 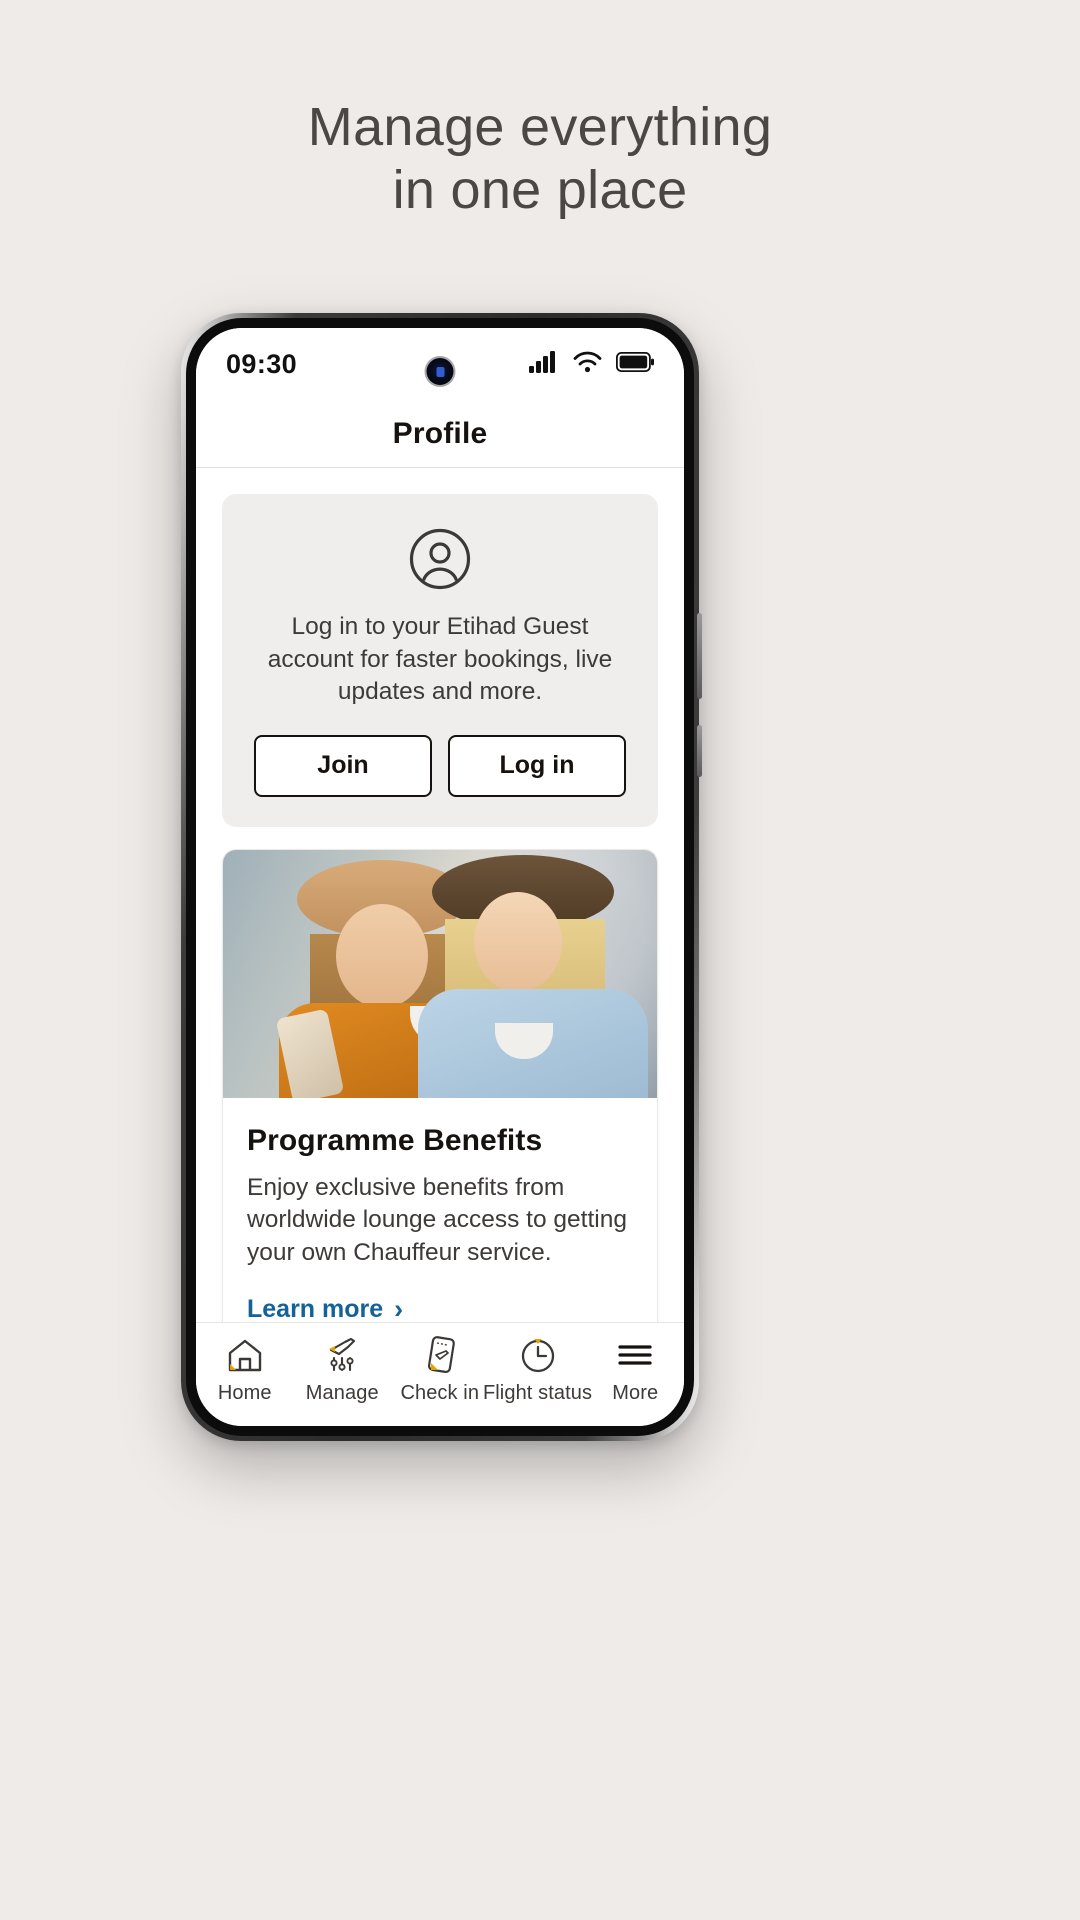 I want to click on promo-heading-line1: Manage everything, so click(x=540, y=127).